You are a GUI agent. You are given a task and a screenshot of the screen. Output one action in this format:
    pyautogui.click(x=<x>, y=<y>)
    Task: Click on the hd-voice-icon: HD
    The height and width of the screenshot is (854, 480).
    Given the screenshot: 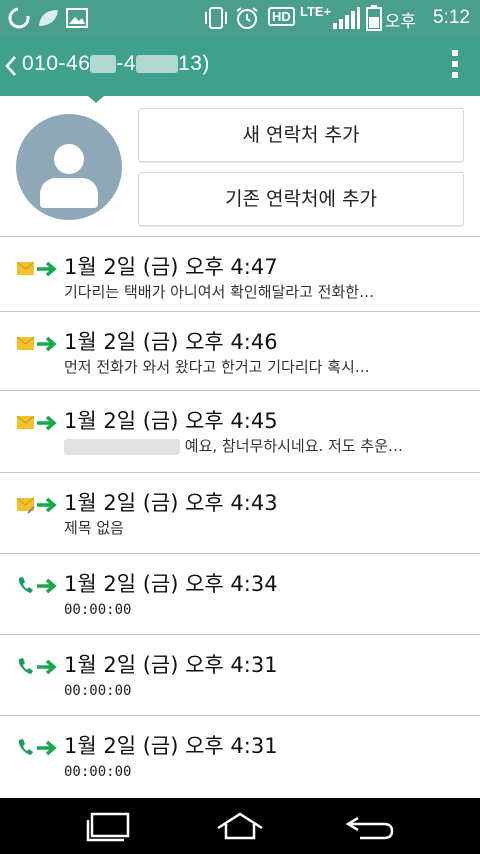 What is the action you would take?
    pyautogui.click(x=281, y=16)
    